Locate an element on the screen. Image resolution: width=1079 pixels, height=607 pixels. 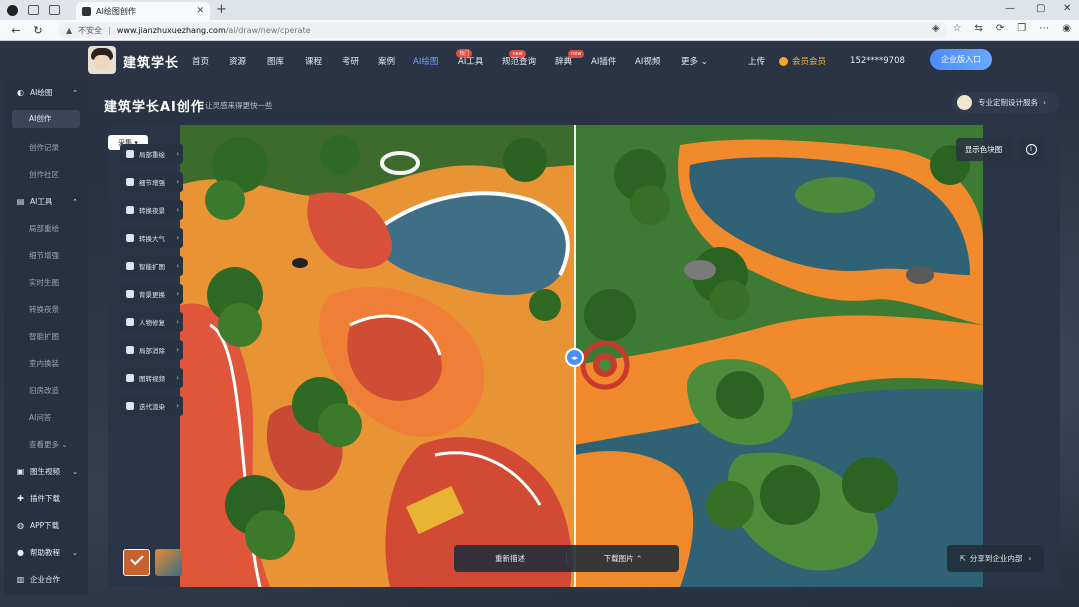
tool-image-to-video: 图转视频 › is located at coordinates (151, 378).